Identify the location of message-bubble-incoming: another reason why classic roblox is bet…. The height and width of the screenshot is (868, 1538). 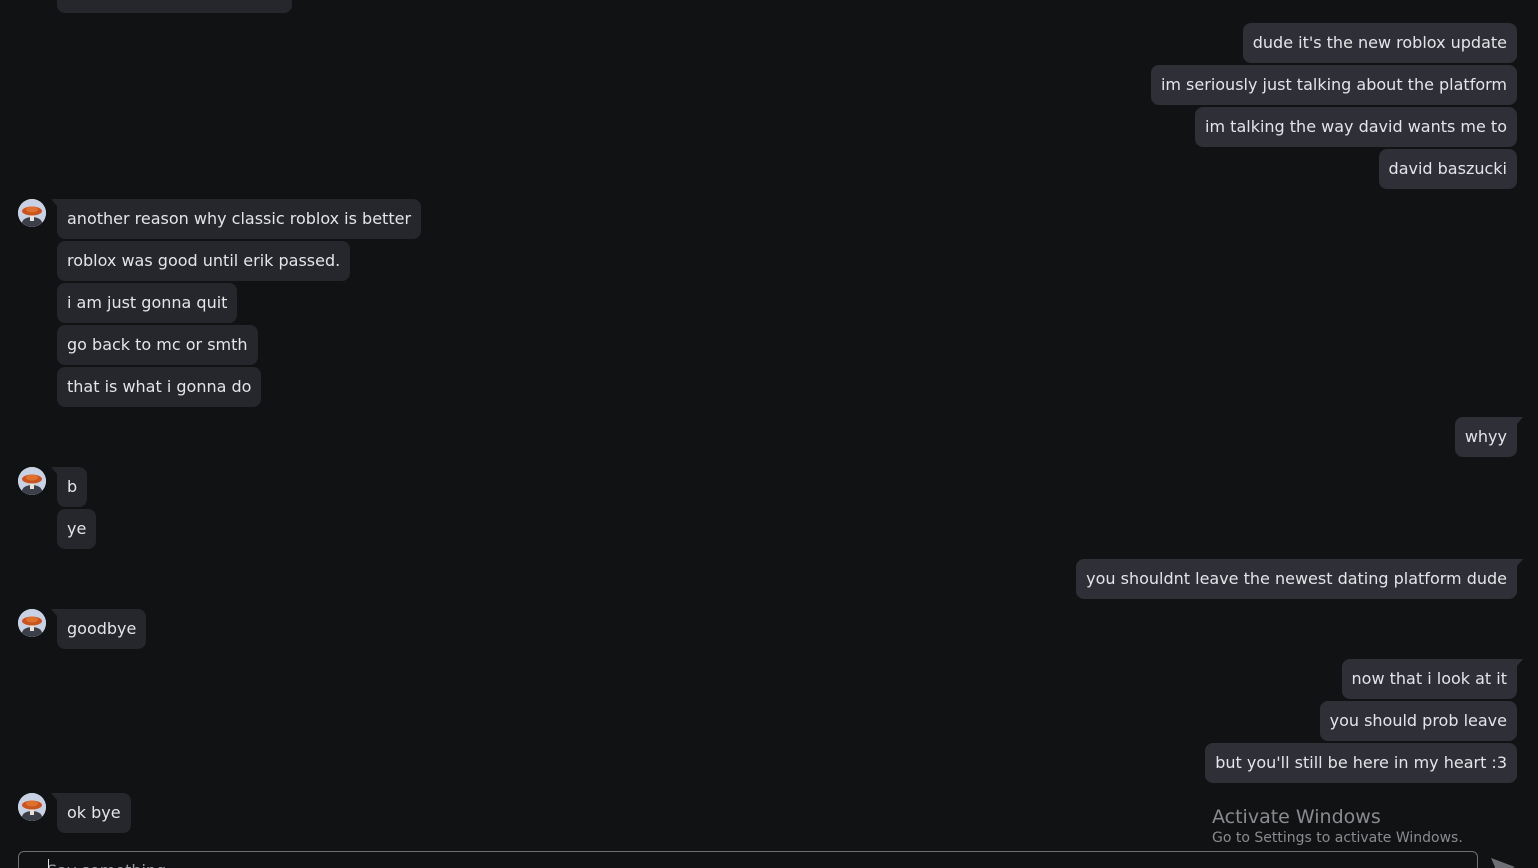
(236, 219).